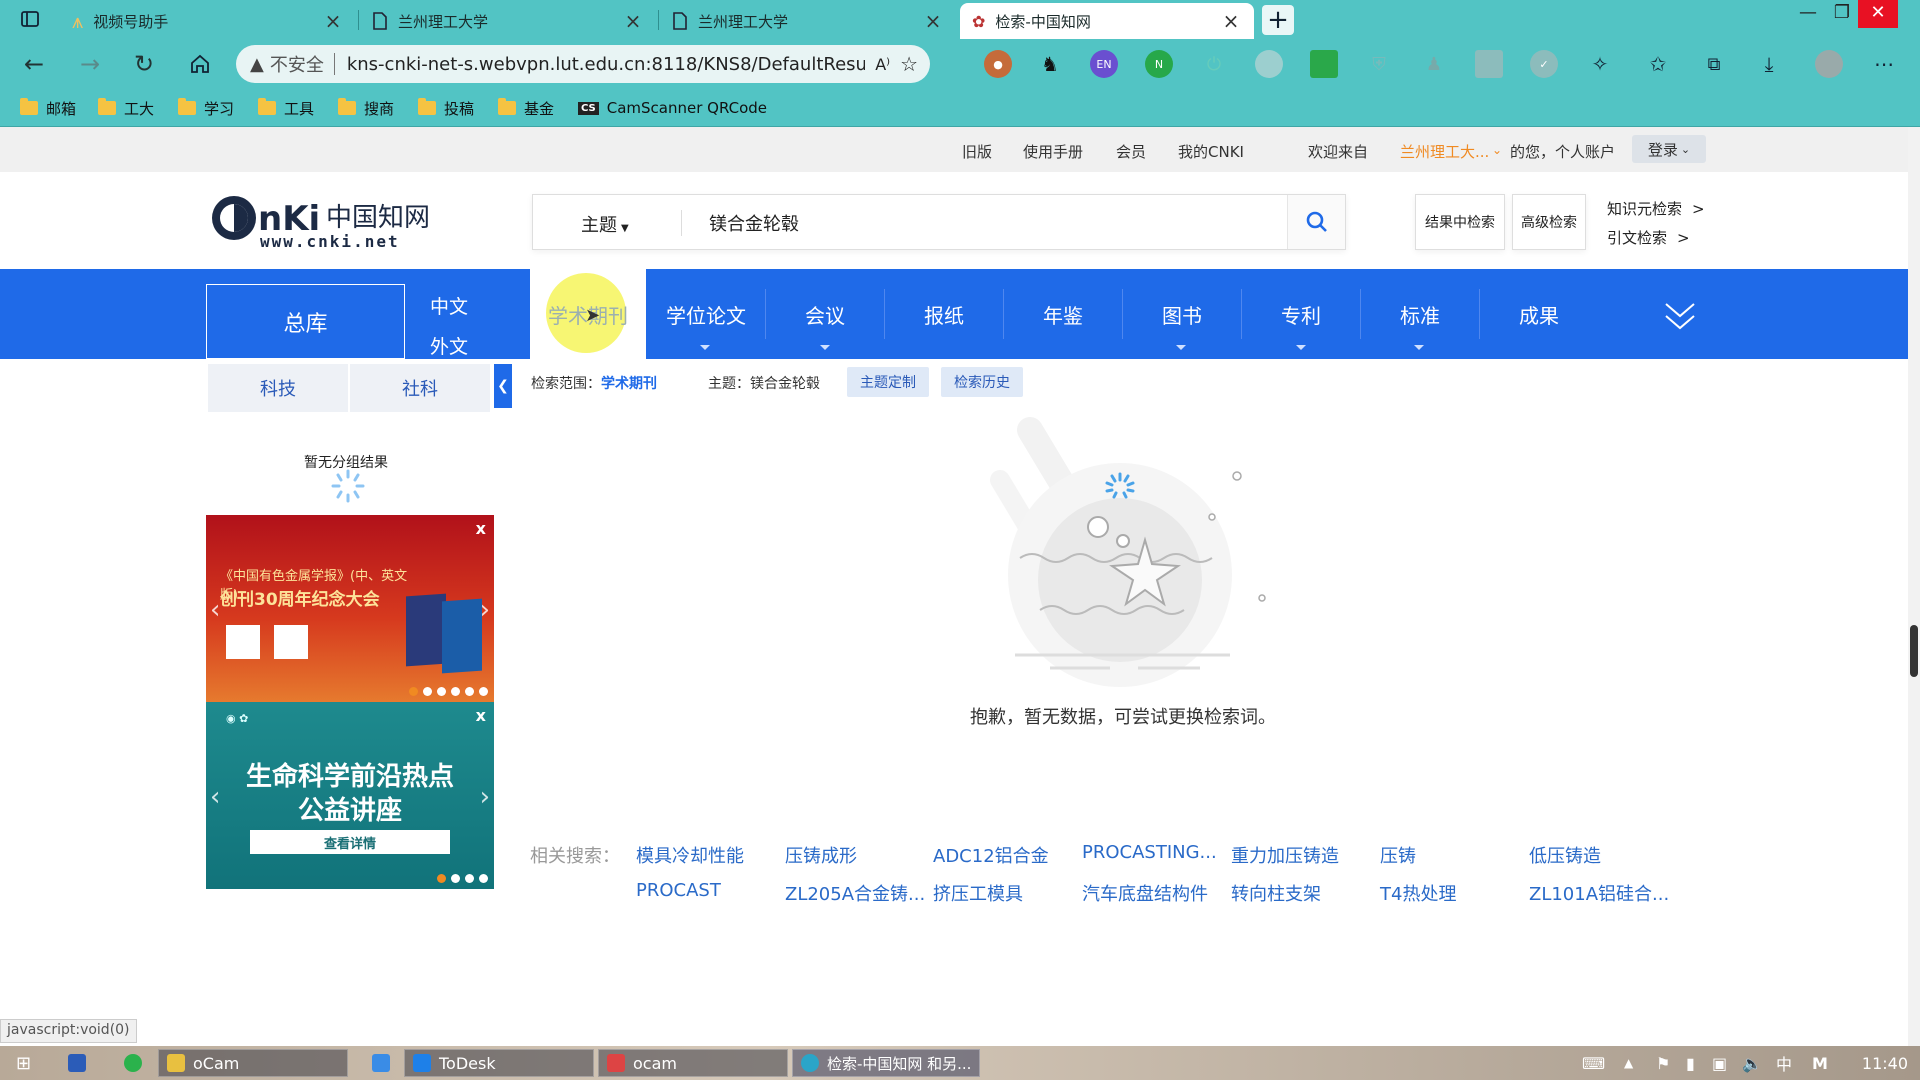 This screenshot has width=1920, height=1080. What do you see at coordinates (1885, 1063) in the screenshot?
I see `taskbar-clock: 11:40` at bounding box center [1885, 1063].